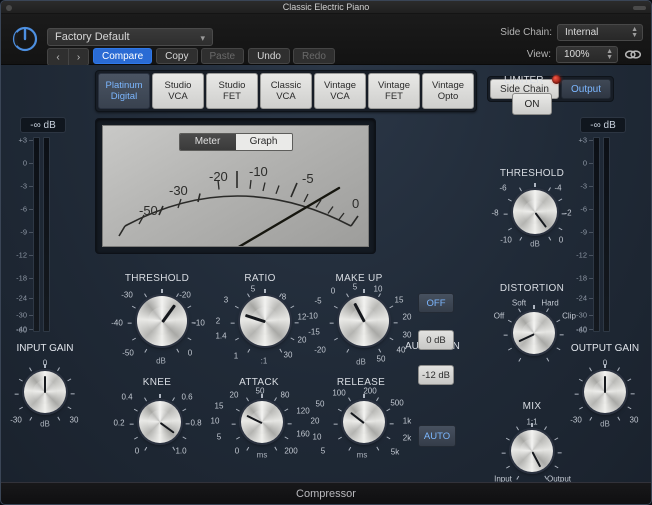 This screenshot has width=652, height=505. Describe the element at coordinates (9, 8) in the screenshot. I see `window-close-icon` at that location.